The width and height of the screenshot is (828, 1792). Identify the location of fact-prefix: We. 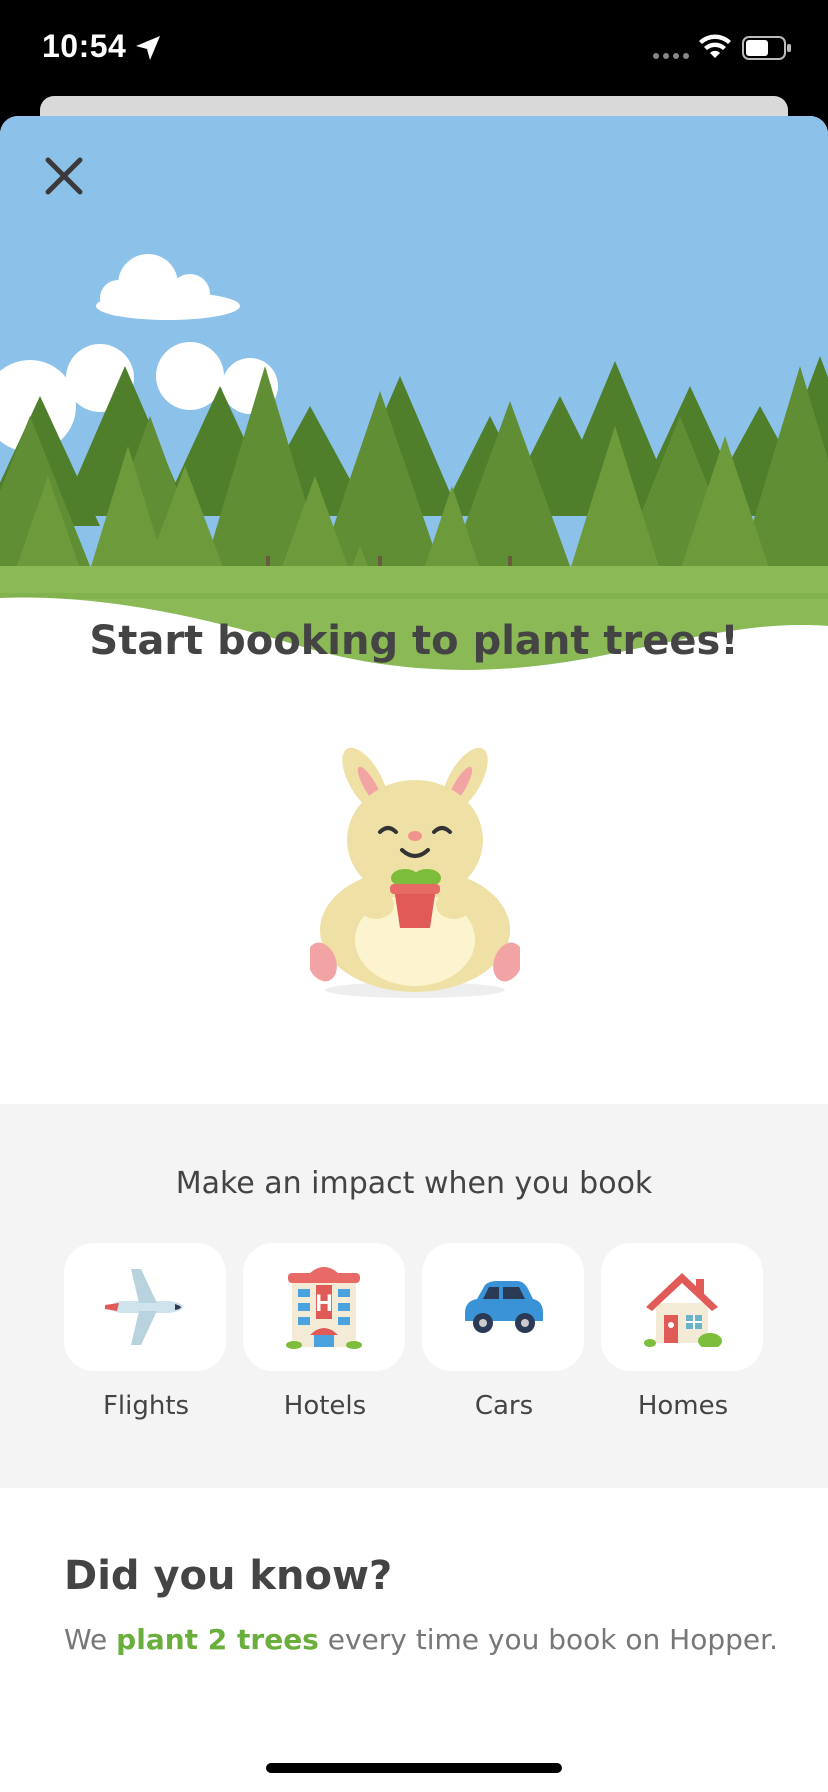
(90, 1639).